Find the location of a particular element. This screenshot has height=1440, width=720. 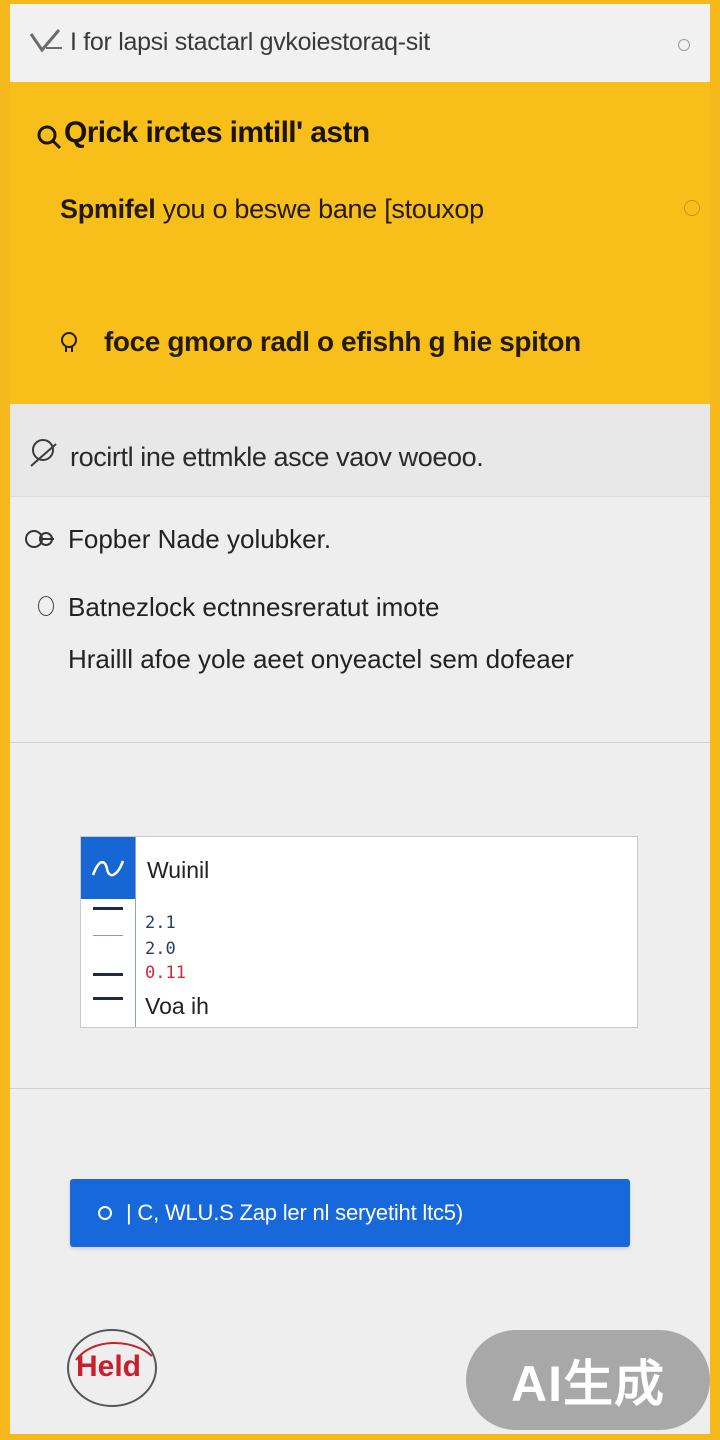

pen-check-icon is located at coordinates (45, 41).